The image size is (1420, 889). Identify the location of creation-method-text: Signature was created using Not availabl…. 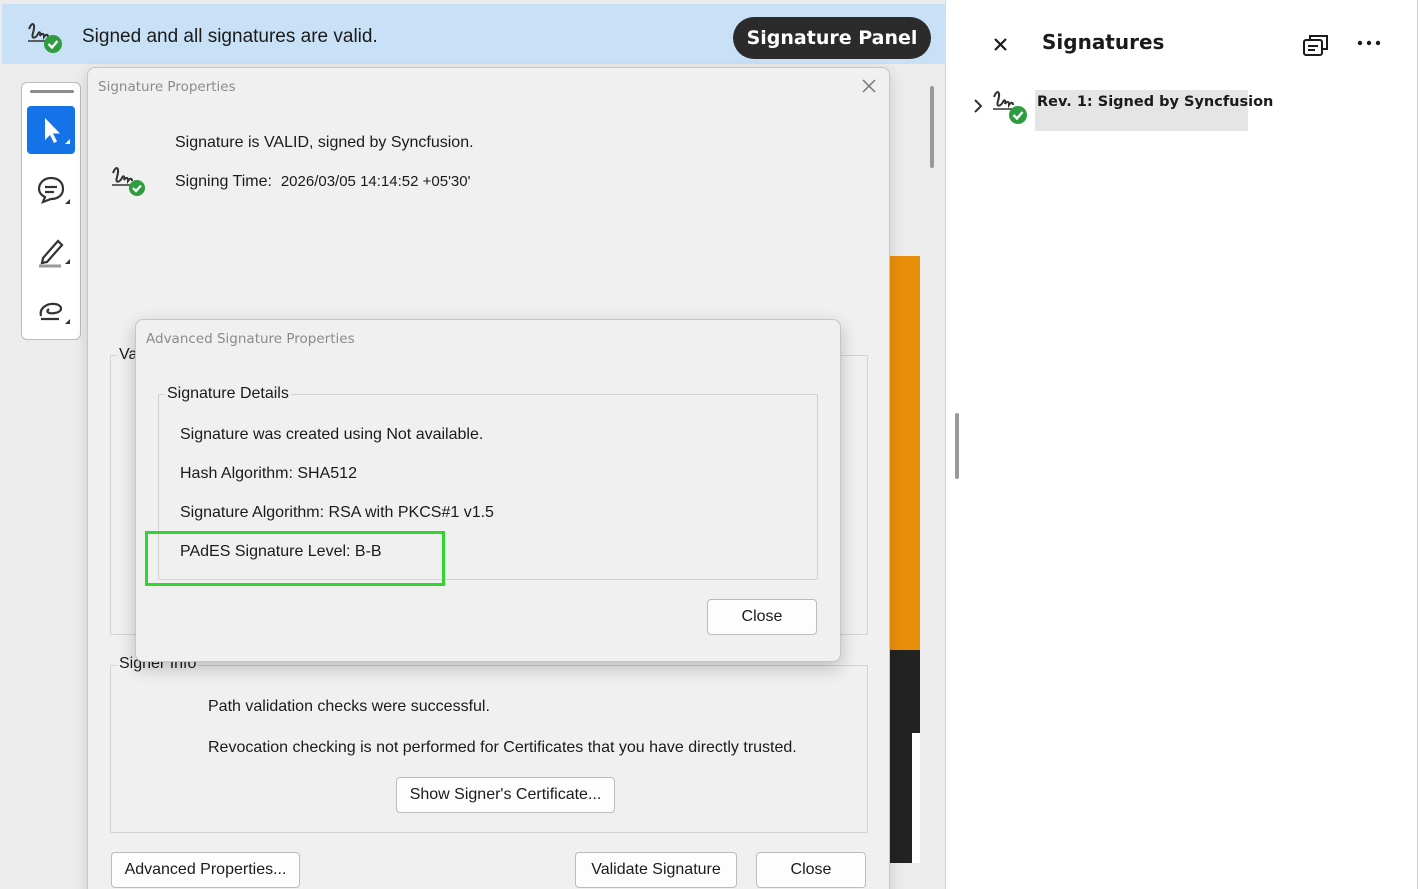
(332, 434).